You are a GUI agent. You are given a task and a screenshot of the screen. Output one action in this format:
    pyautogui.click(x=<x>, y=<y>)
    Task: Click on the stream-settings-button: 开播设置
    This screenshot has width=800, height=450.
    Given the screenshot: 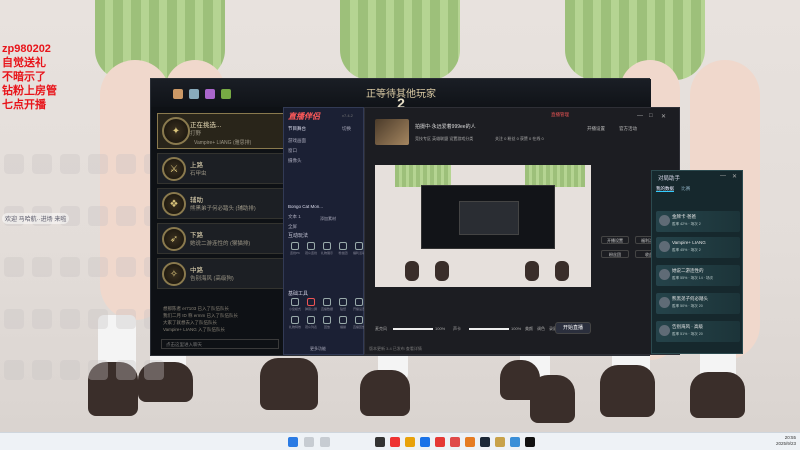 What is the action you would take?
    pyautogui.click(x=596, y=129)
    